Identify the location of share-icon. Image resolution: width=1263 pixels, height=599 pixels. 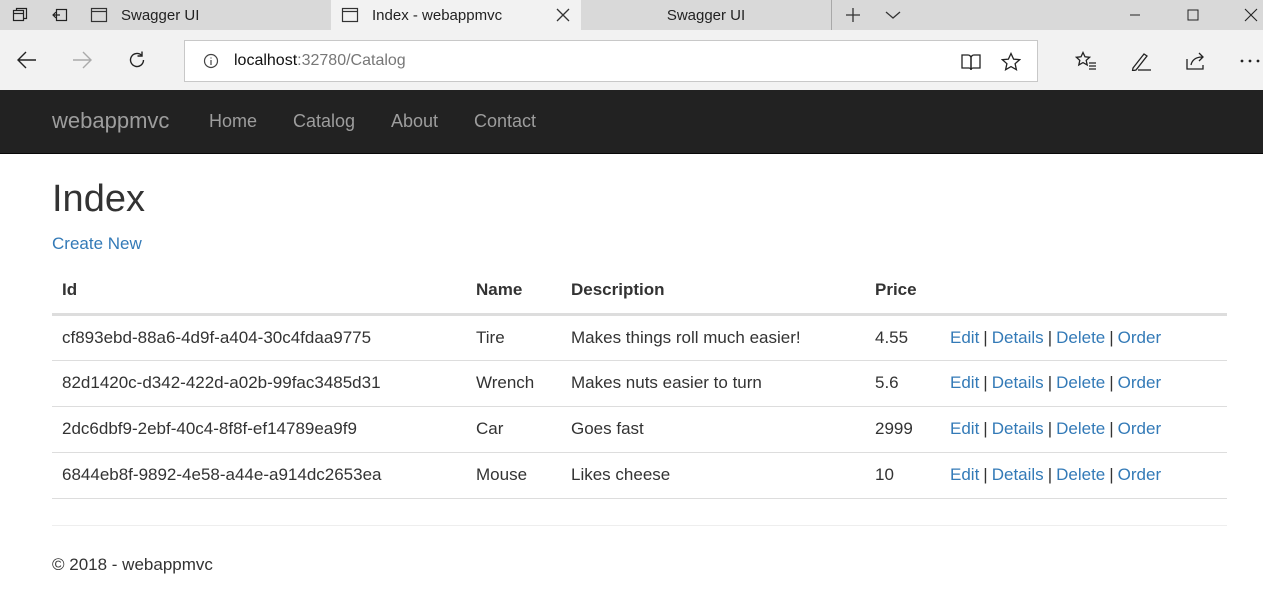
(1195, 61).